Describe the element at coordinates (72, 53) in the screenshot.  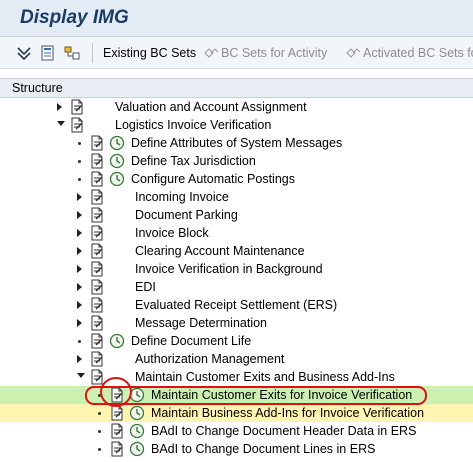
I see `hierarchy-icon` at that location.